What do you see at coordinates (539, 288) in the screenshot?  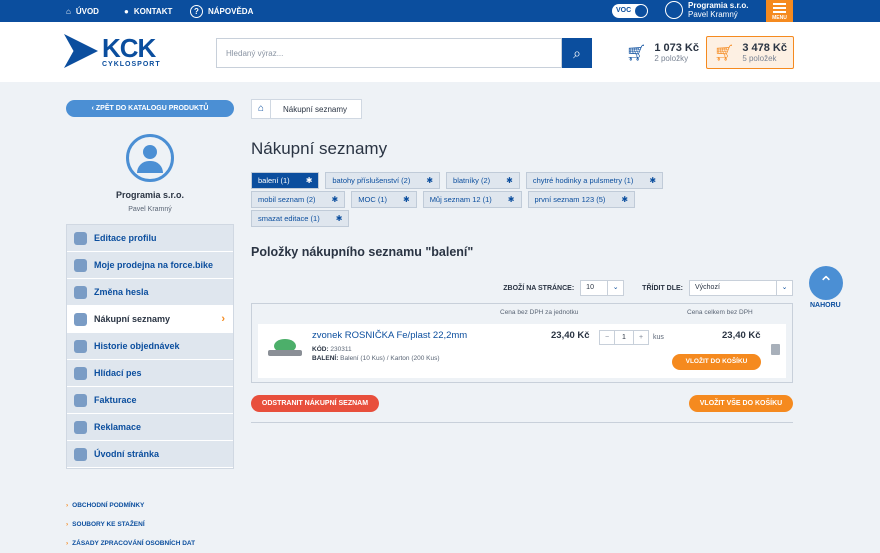 I see `per-page-label: ZBOŽÍ NA STRÁNCE:` at bounding box center [539, 288].